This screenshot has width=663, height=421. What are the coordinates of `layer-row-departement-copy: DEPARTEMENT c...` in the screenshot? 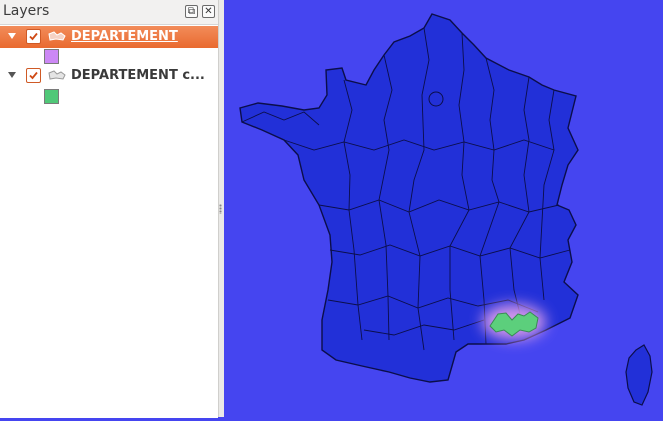 It's located at (109, 76).